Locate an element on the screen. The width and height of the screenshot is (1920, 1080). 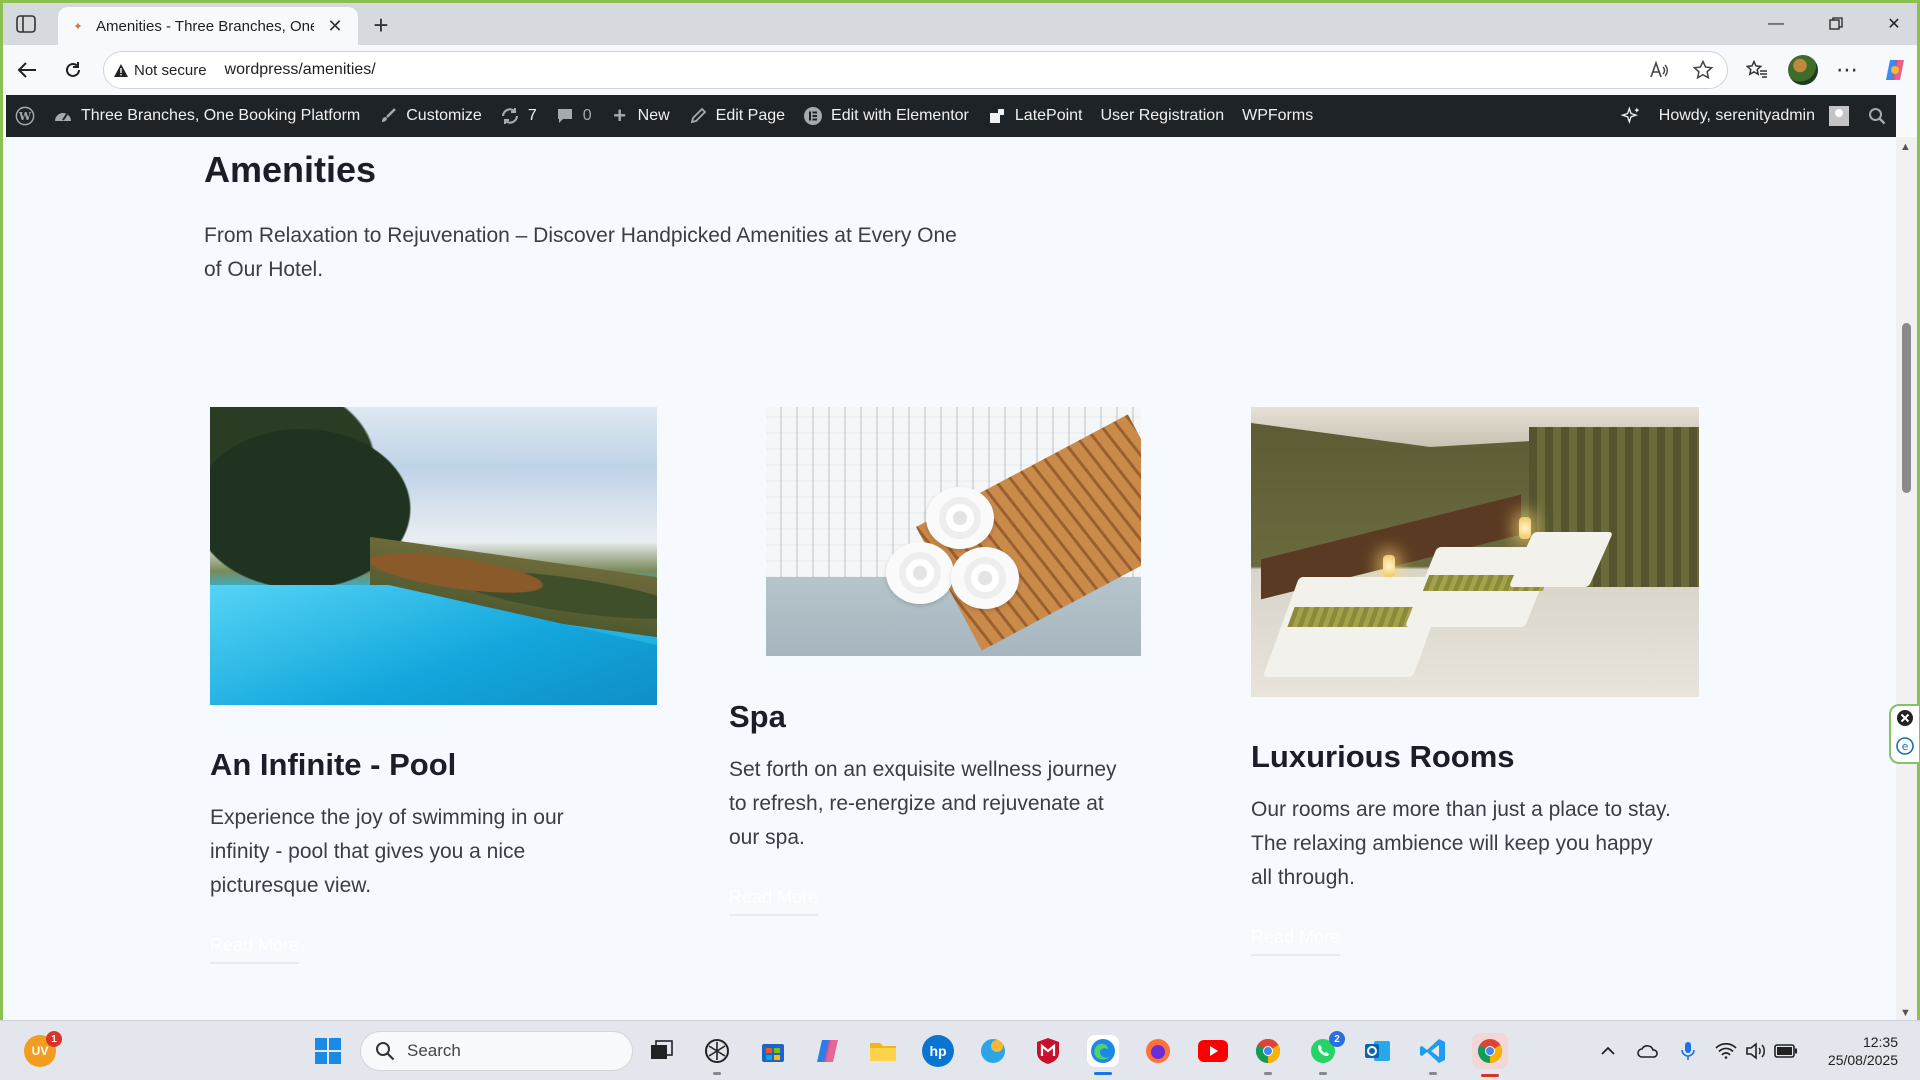
browser-toolbar: Not secure wordpress/amenities/ ⋯ is located at coordinates (960, 70).